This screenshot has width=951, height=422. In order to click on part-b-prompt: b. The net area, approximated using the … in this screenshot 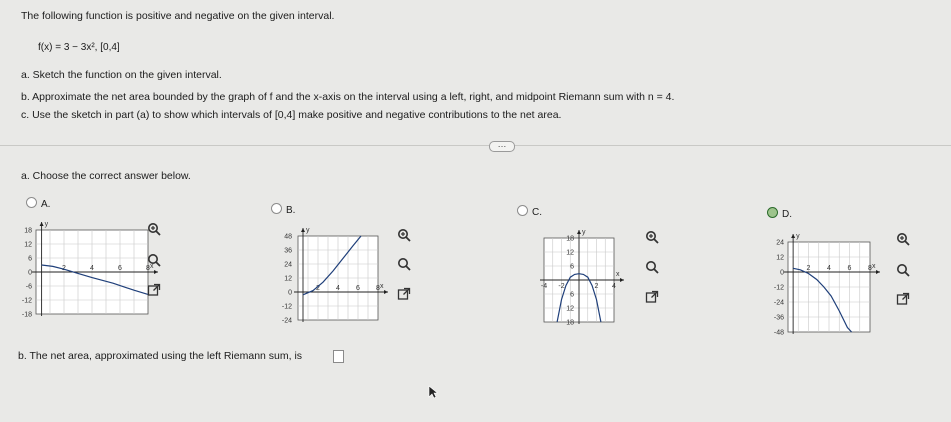, I will do `click(160, 356)`.